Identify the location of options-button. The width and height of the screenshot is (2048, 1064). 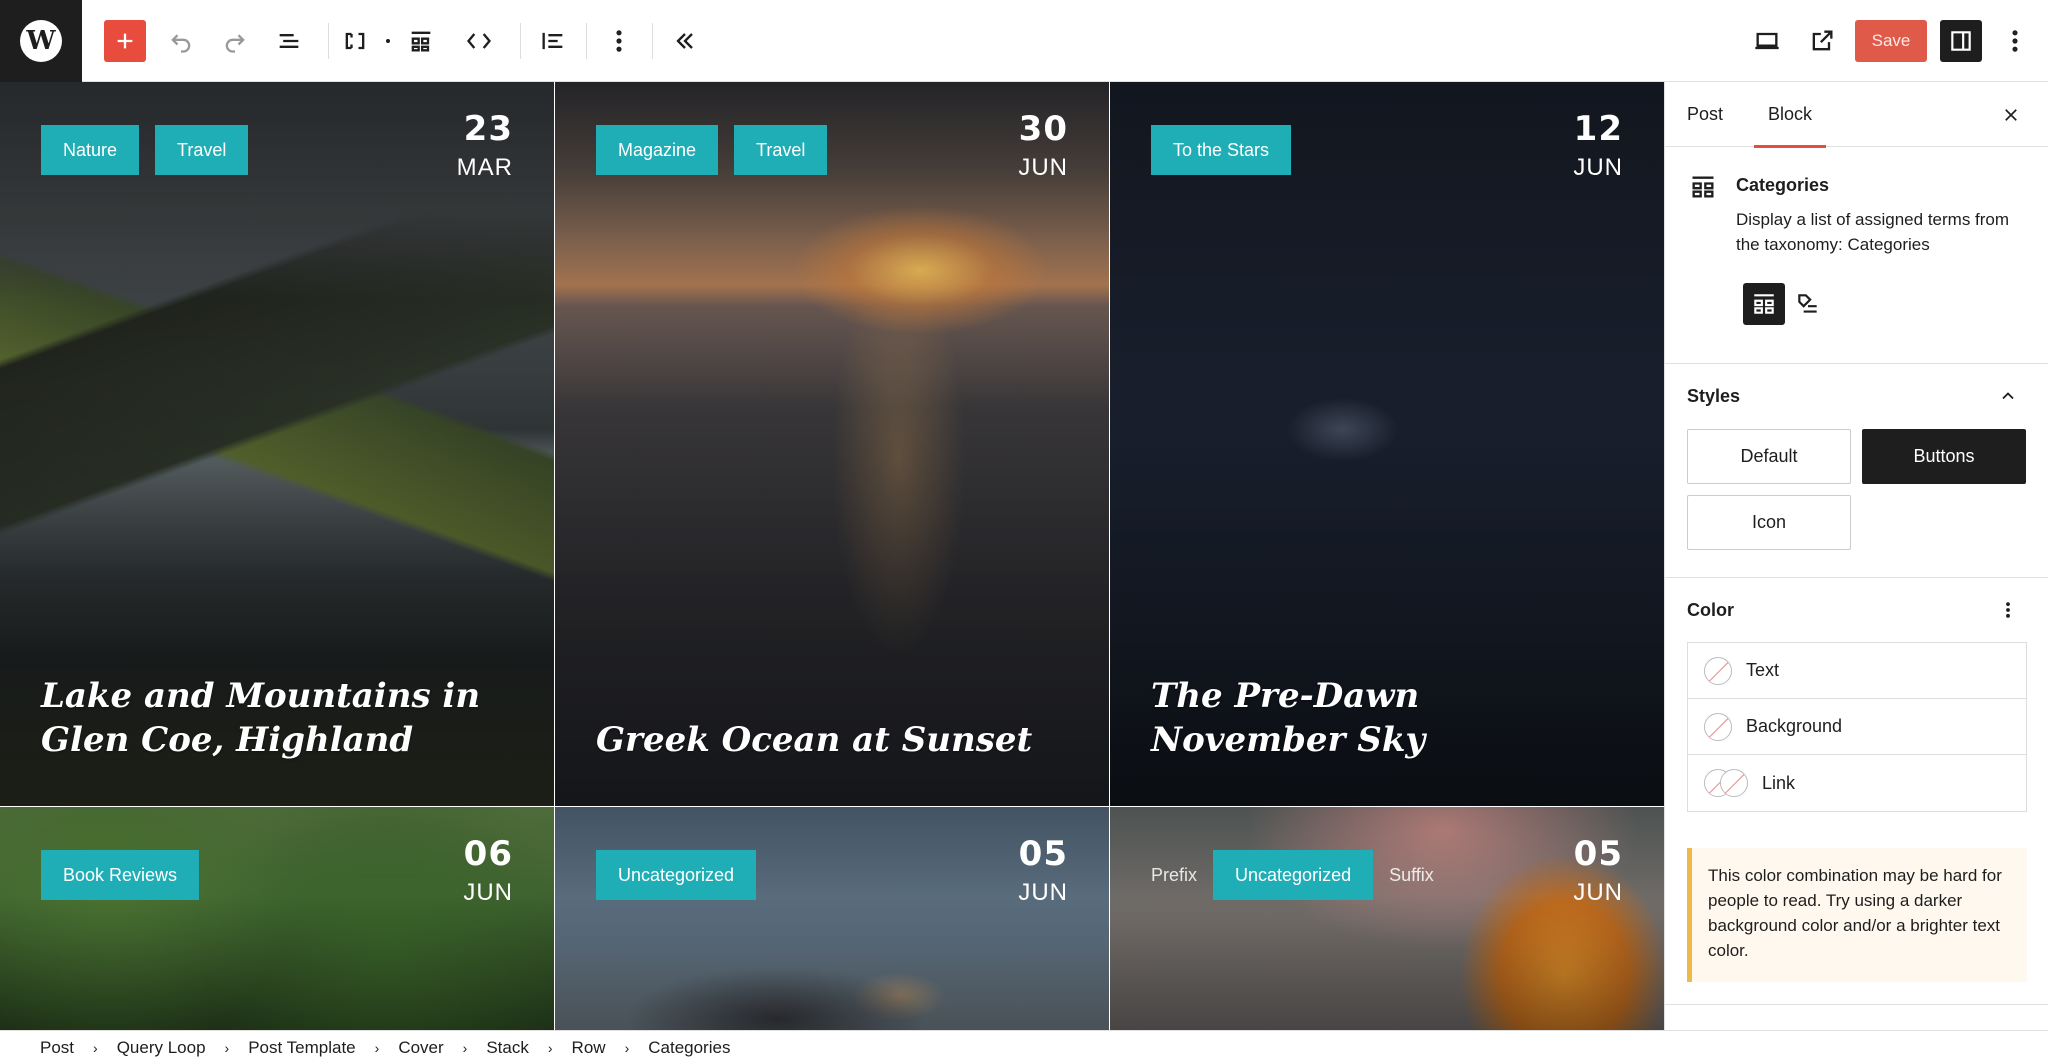
(2015, 41).